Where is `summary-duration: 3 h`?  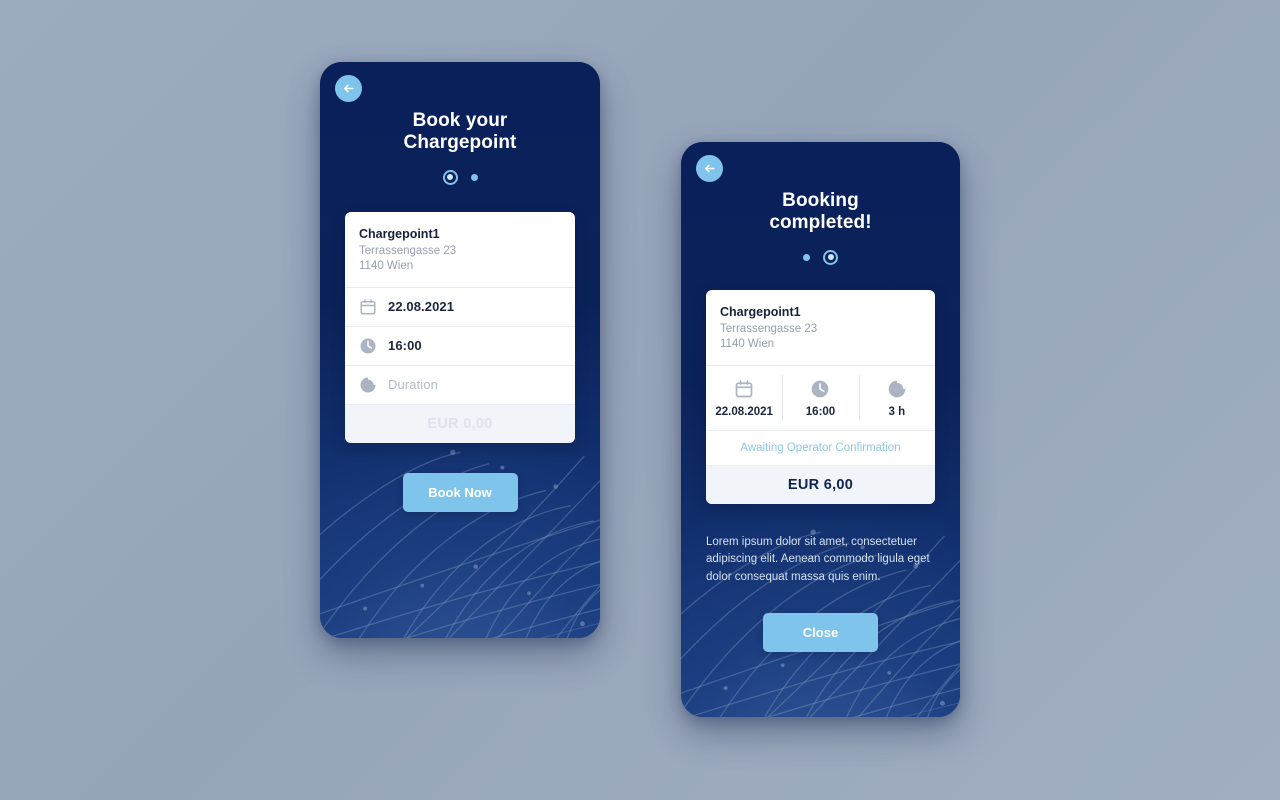
summary-duration: 3 h is located at coordinates (896, 398).